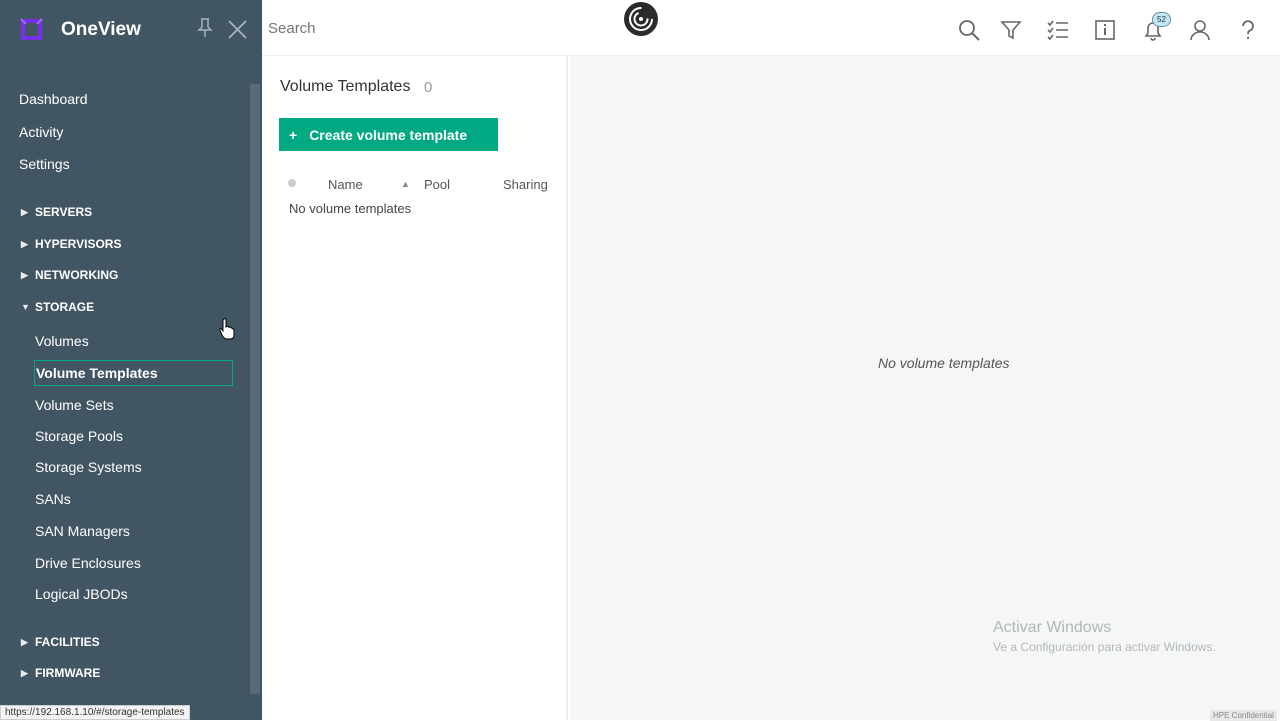 The width and height of the screenshot is (1280, 721). Describe the element at coordinates (205, 28) in the screenshot. I see `pin-icon` at that location.